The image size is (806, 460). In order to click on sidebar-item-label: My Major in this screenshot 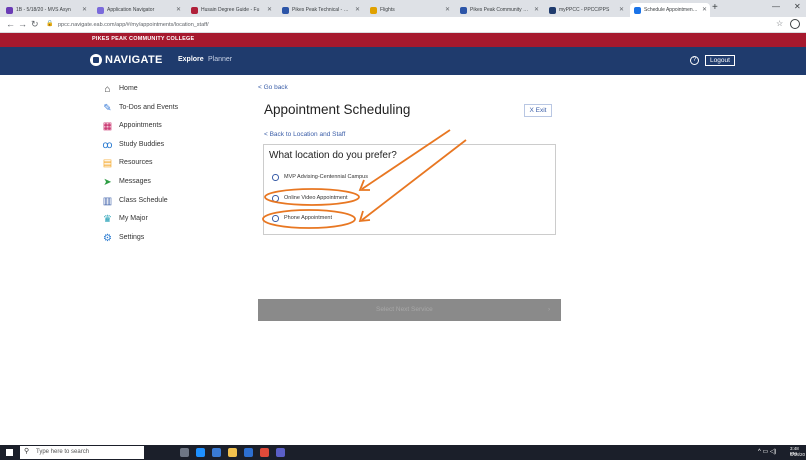, I will do `click(133, 219)`.